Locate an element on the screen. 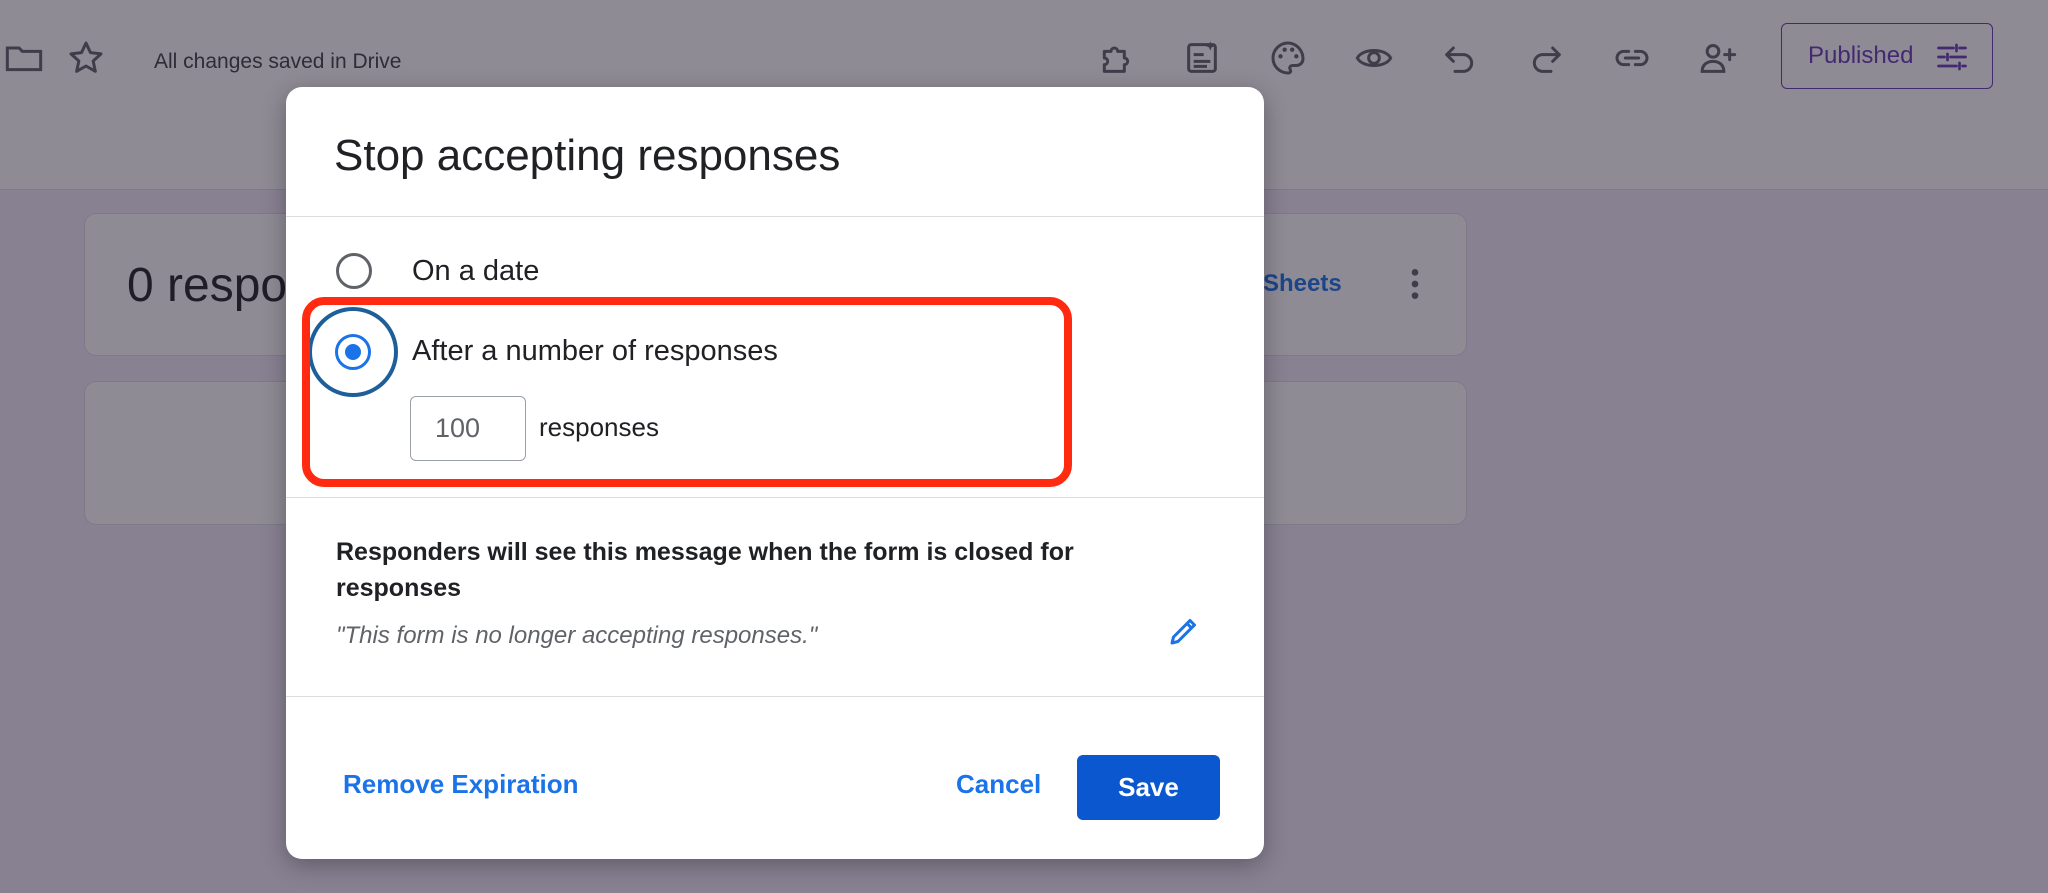  cancel-button: Cancel is located at coordinates (998, 784).